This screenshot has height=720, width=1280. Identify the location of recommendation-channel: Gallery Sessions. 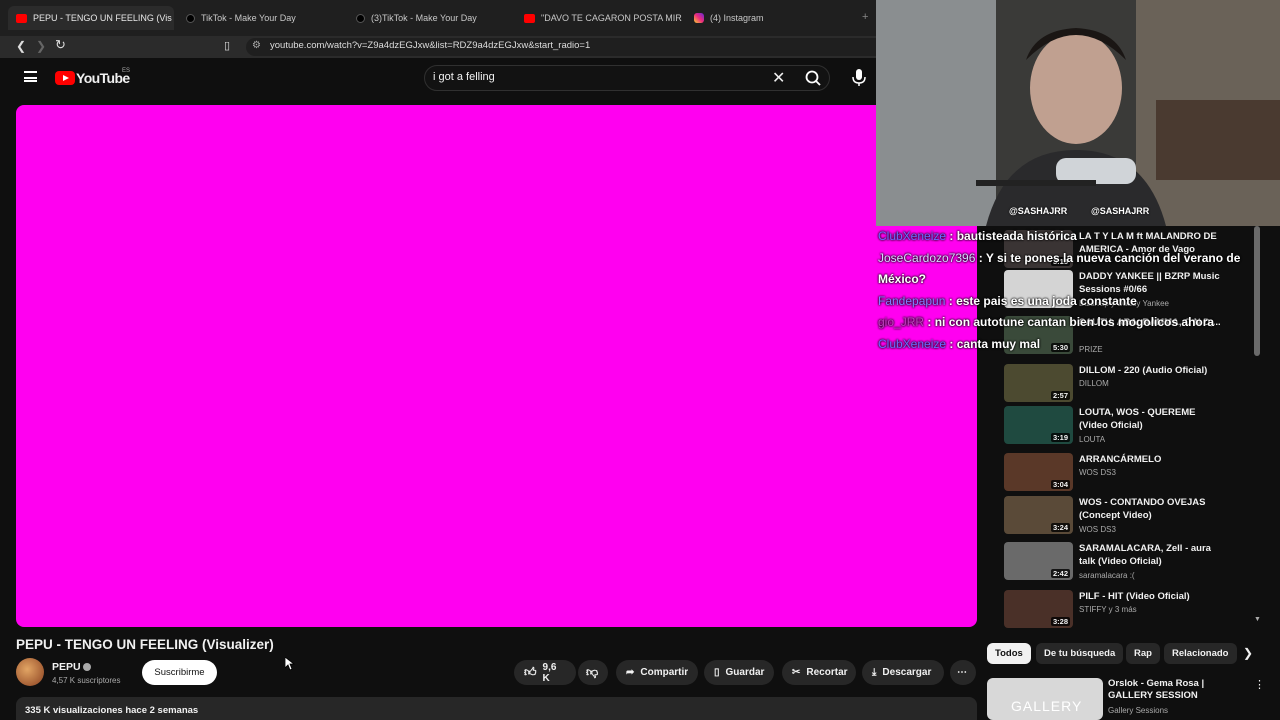
(1138, 710).